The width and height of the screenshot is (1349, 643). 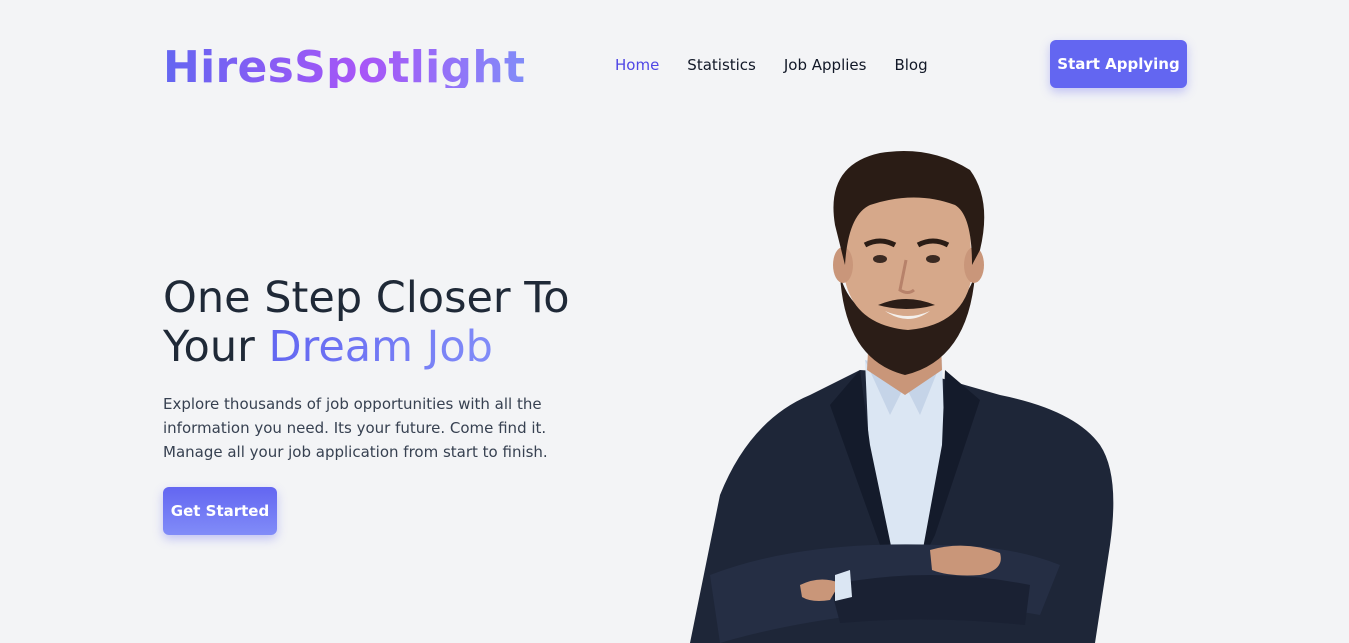 What do you see at coordinates (825, 65) in the screenshot?
I see `nav-item-job-applies: Job Applies` at bounding box center [825, 65].